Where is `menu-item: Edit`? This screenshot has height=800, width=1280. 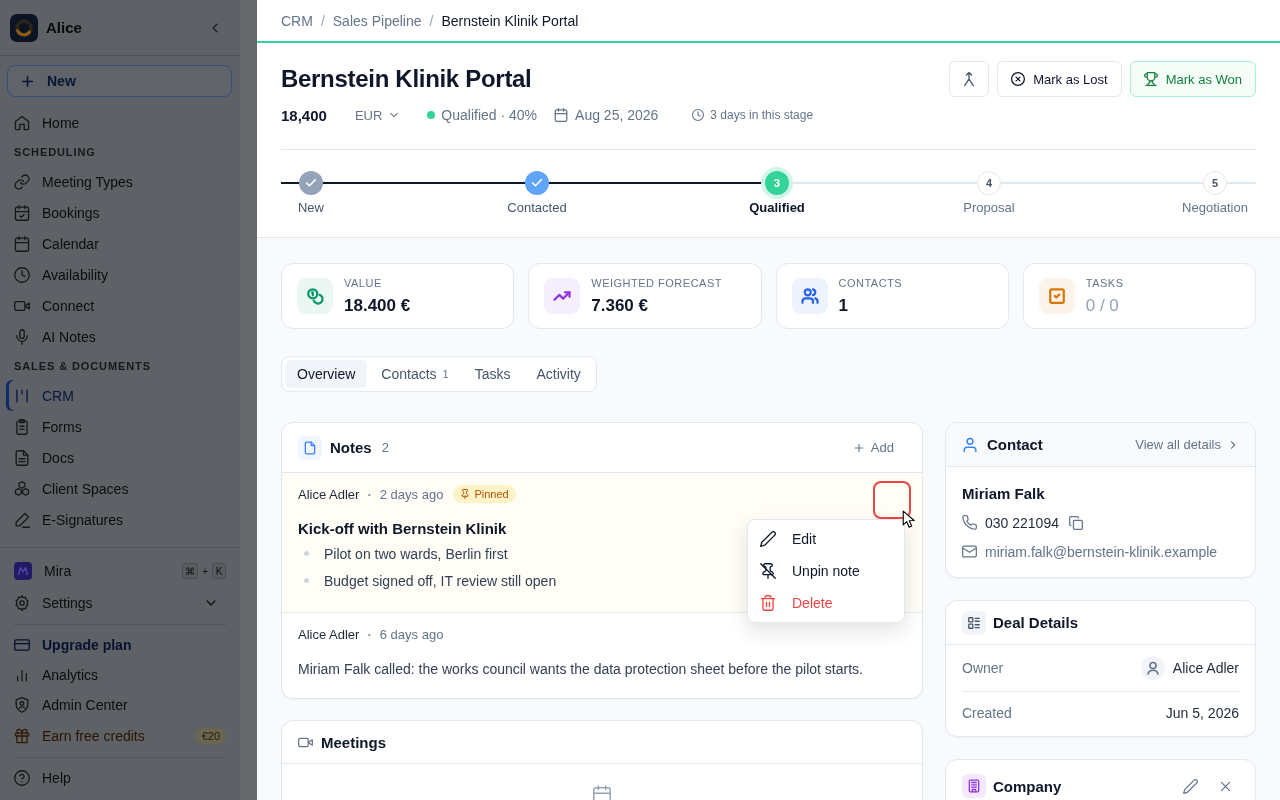 menu-item: Edit is located at coordinates (826, 539).